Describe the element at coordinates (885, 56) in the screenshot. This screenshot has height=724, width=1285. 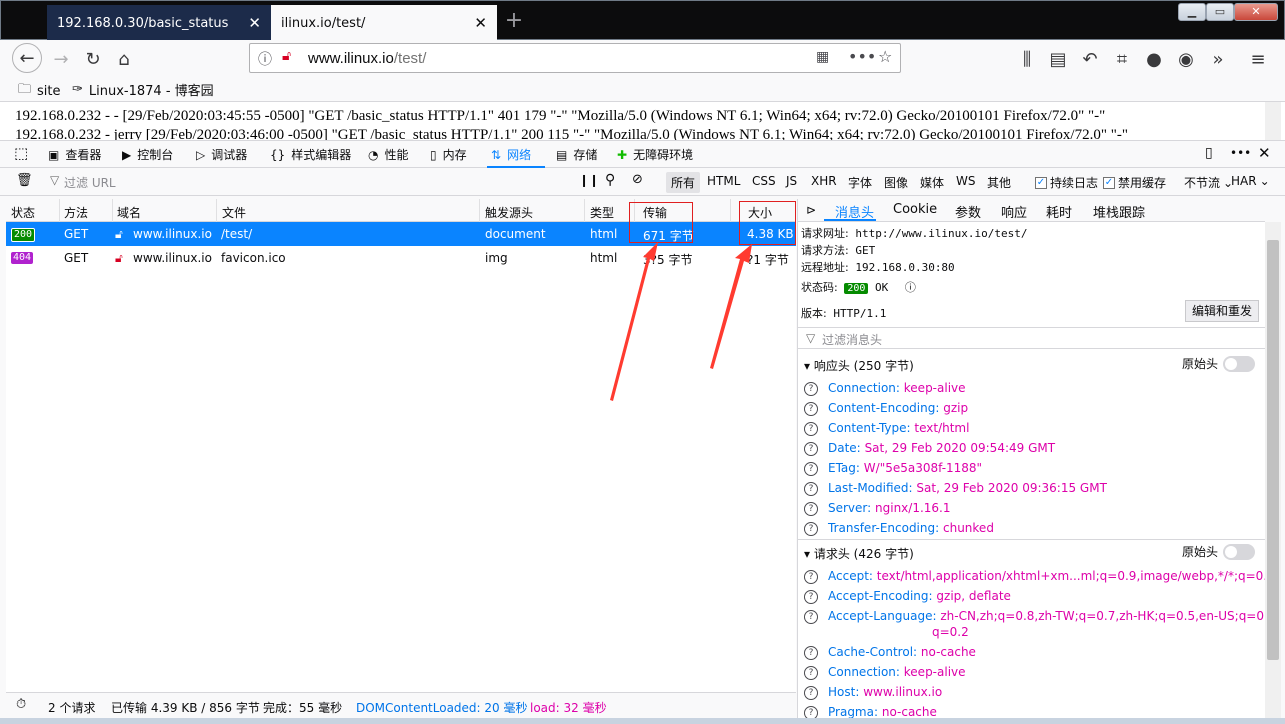
I see `bookmark-star-icon: ☆` at that location.